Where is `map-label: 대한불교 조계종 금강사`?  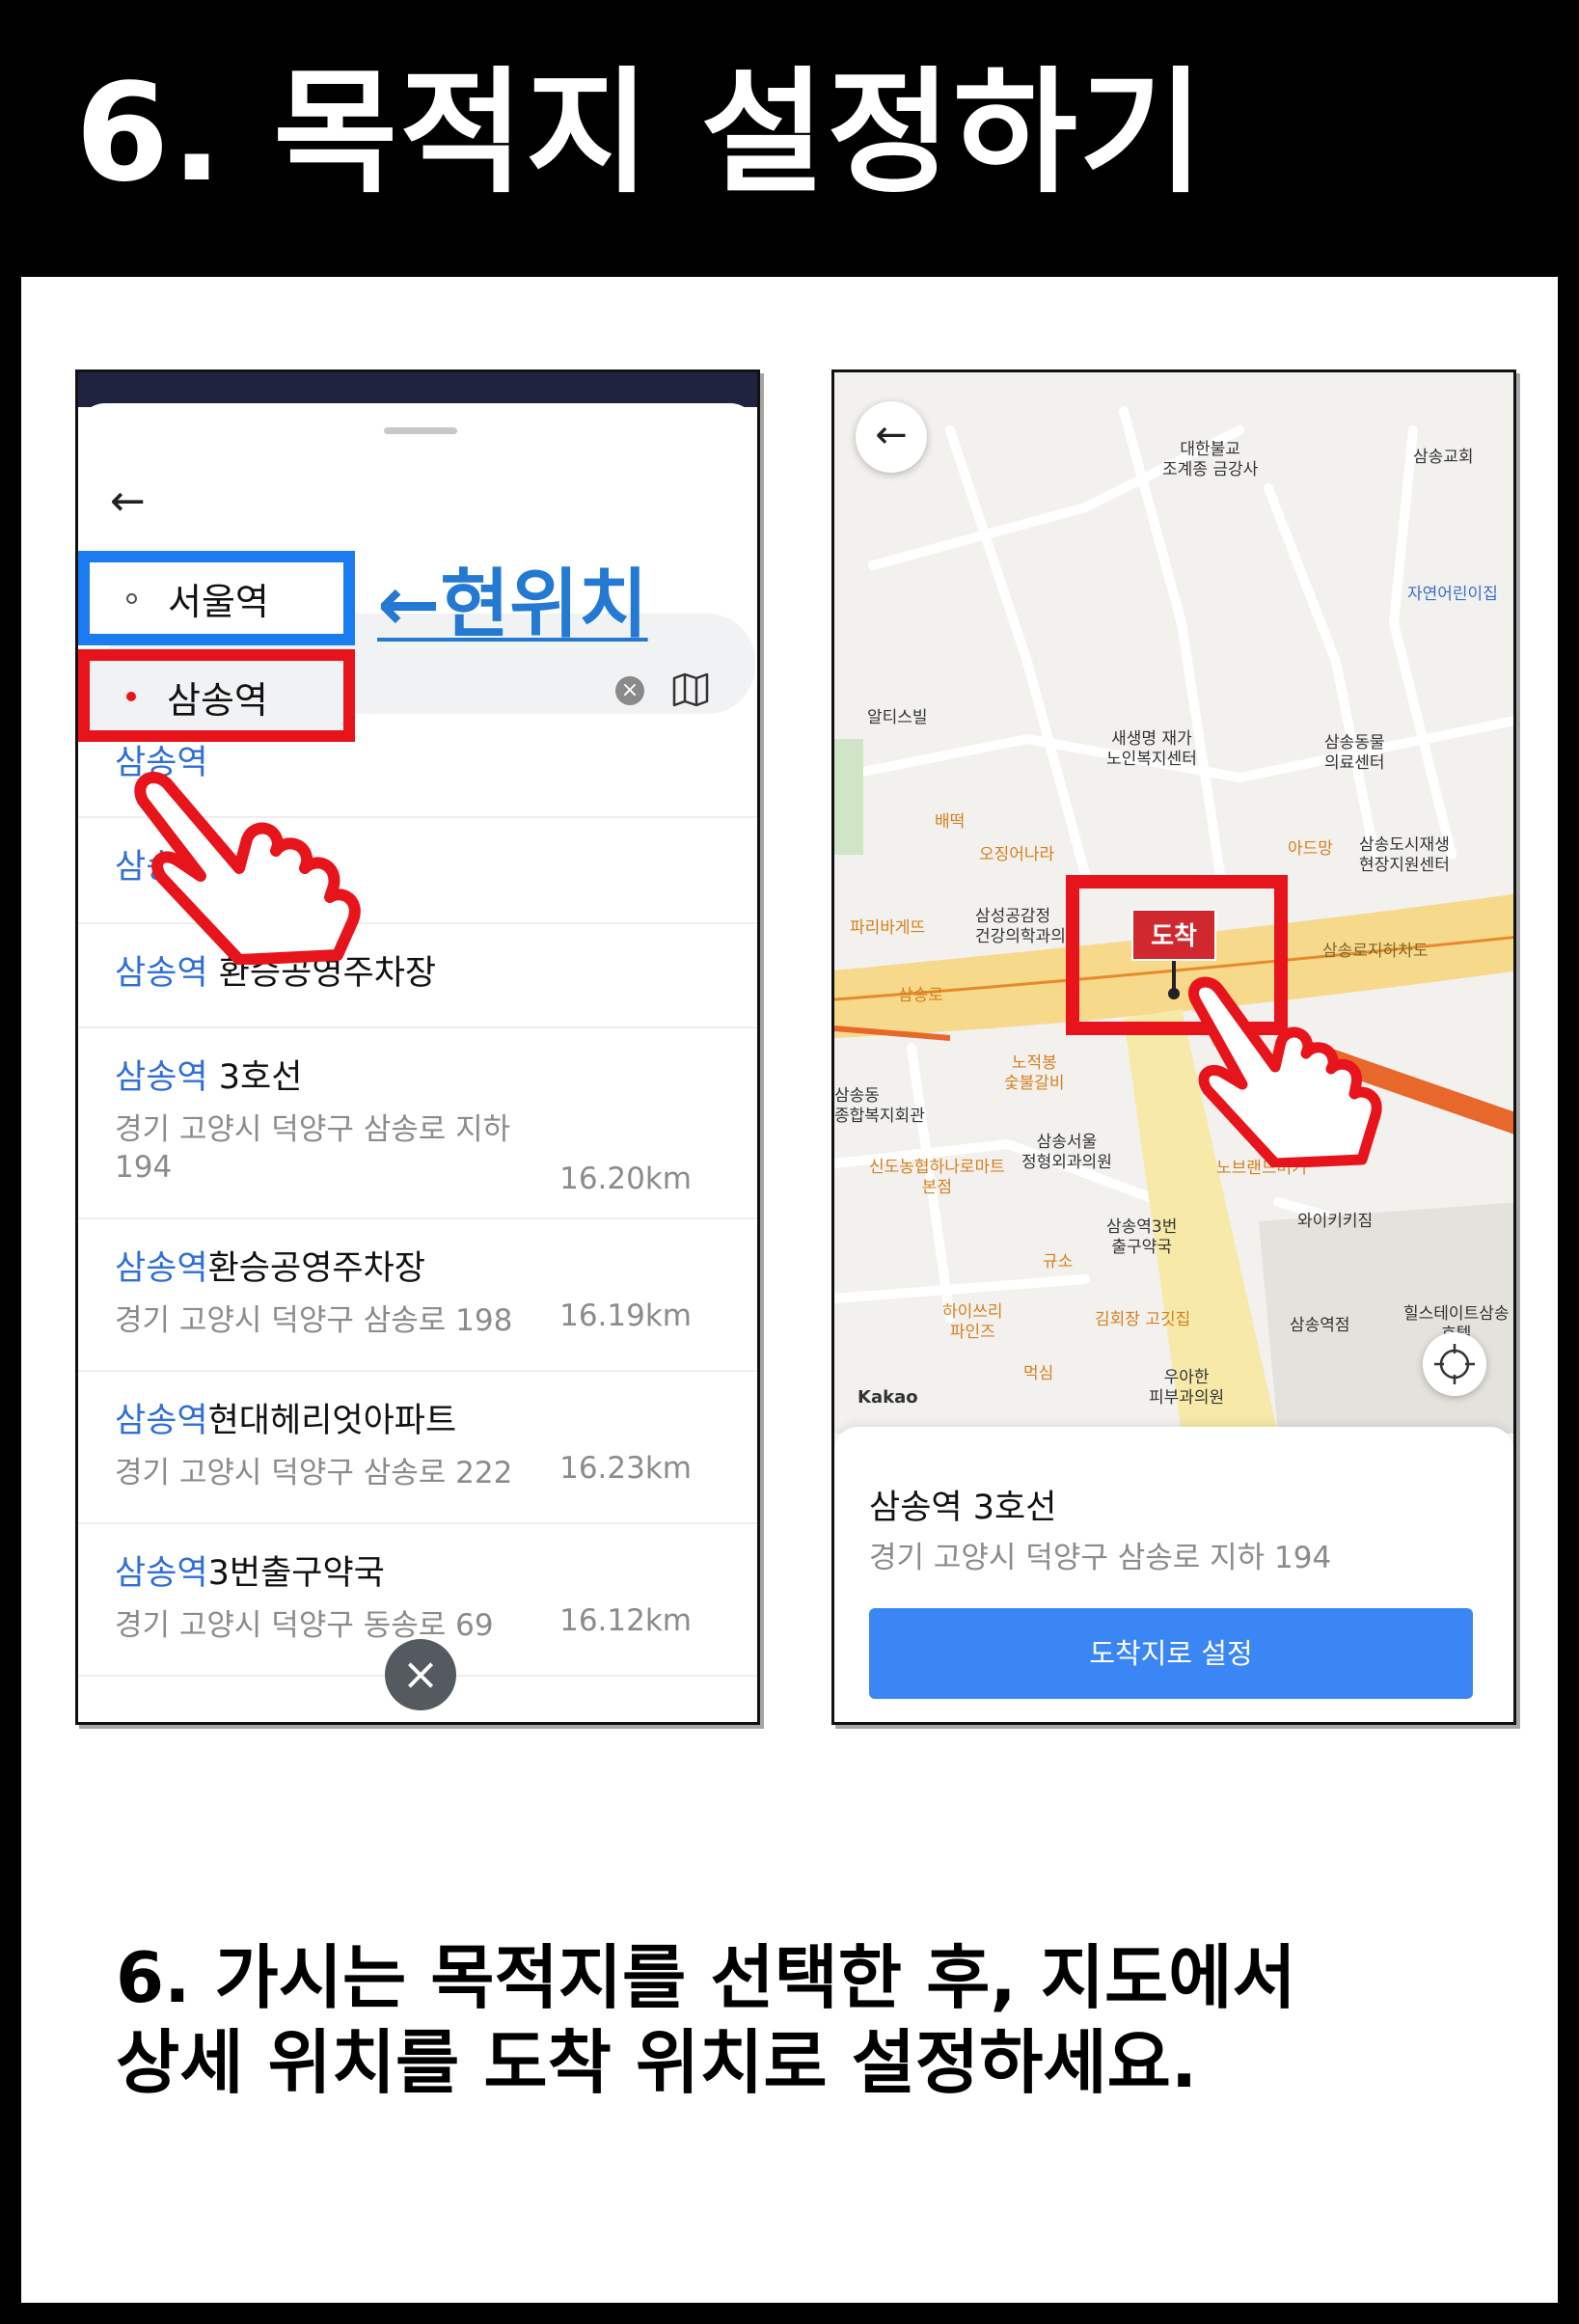
map-label: 대한불교 조계종 금강사 is located at coordinates (1210, 460).